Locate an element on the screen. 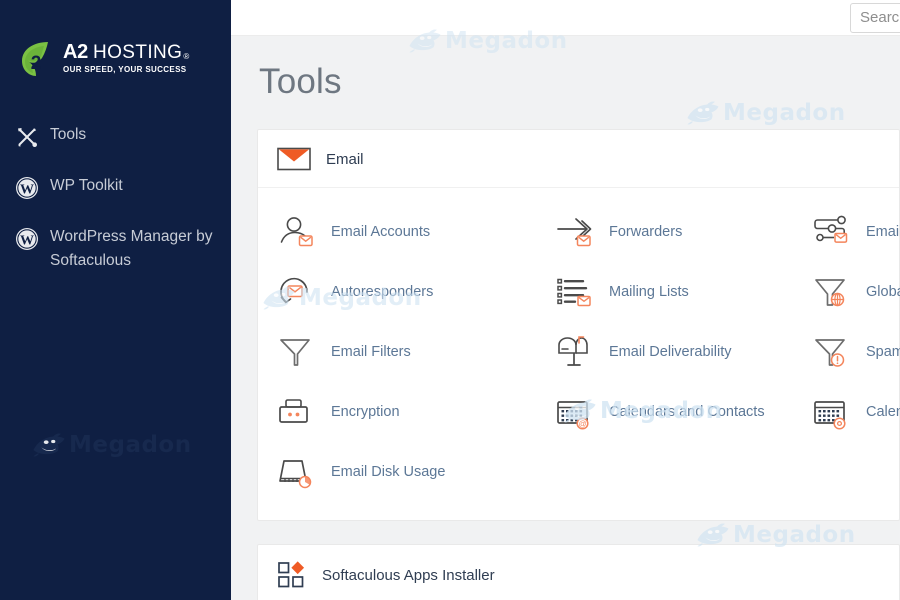 The width and height of the screenshot is (900, 600). brand-tagline: OUR SPEED, YOUR SUCCESS is located at coordinates (125, 69).